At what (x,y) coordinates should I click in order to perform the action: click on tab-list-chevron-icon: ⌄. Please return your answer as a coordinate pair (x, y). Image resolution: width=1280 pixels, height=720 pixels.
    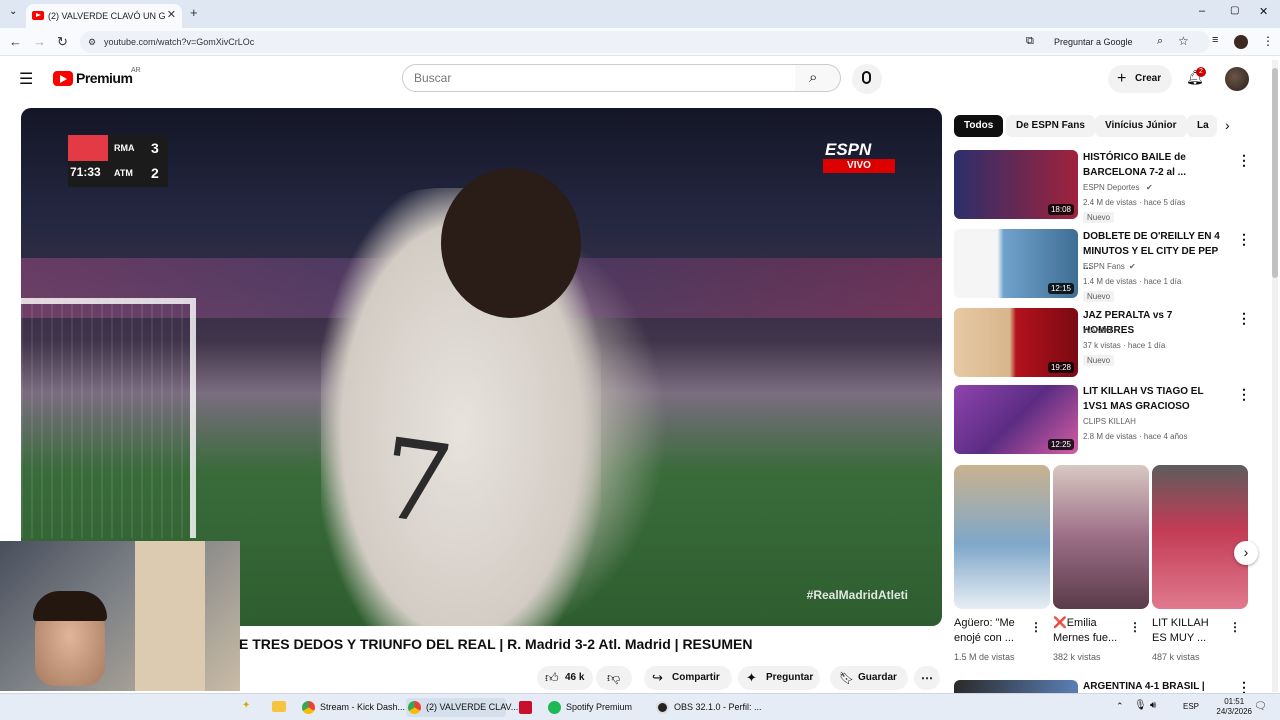
    Looking at the image, I should click on (13, 11).